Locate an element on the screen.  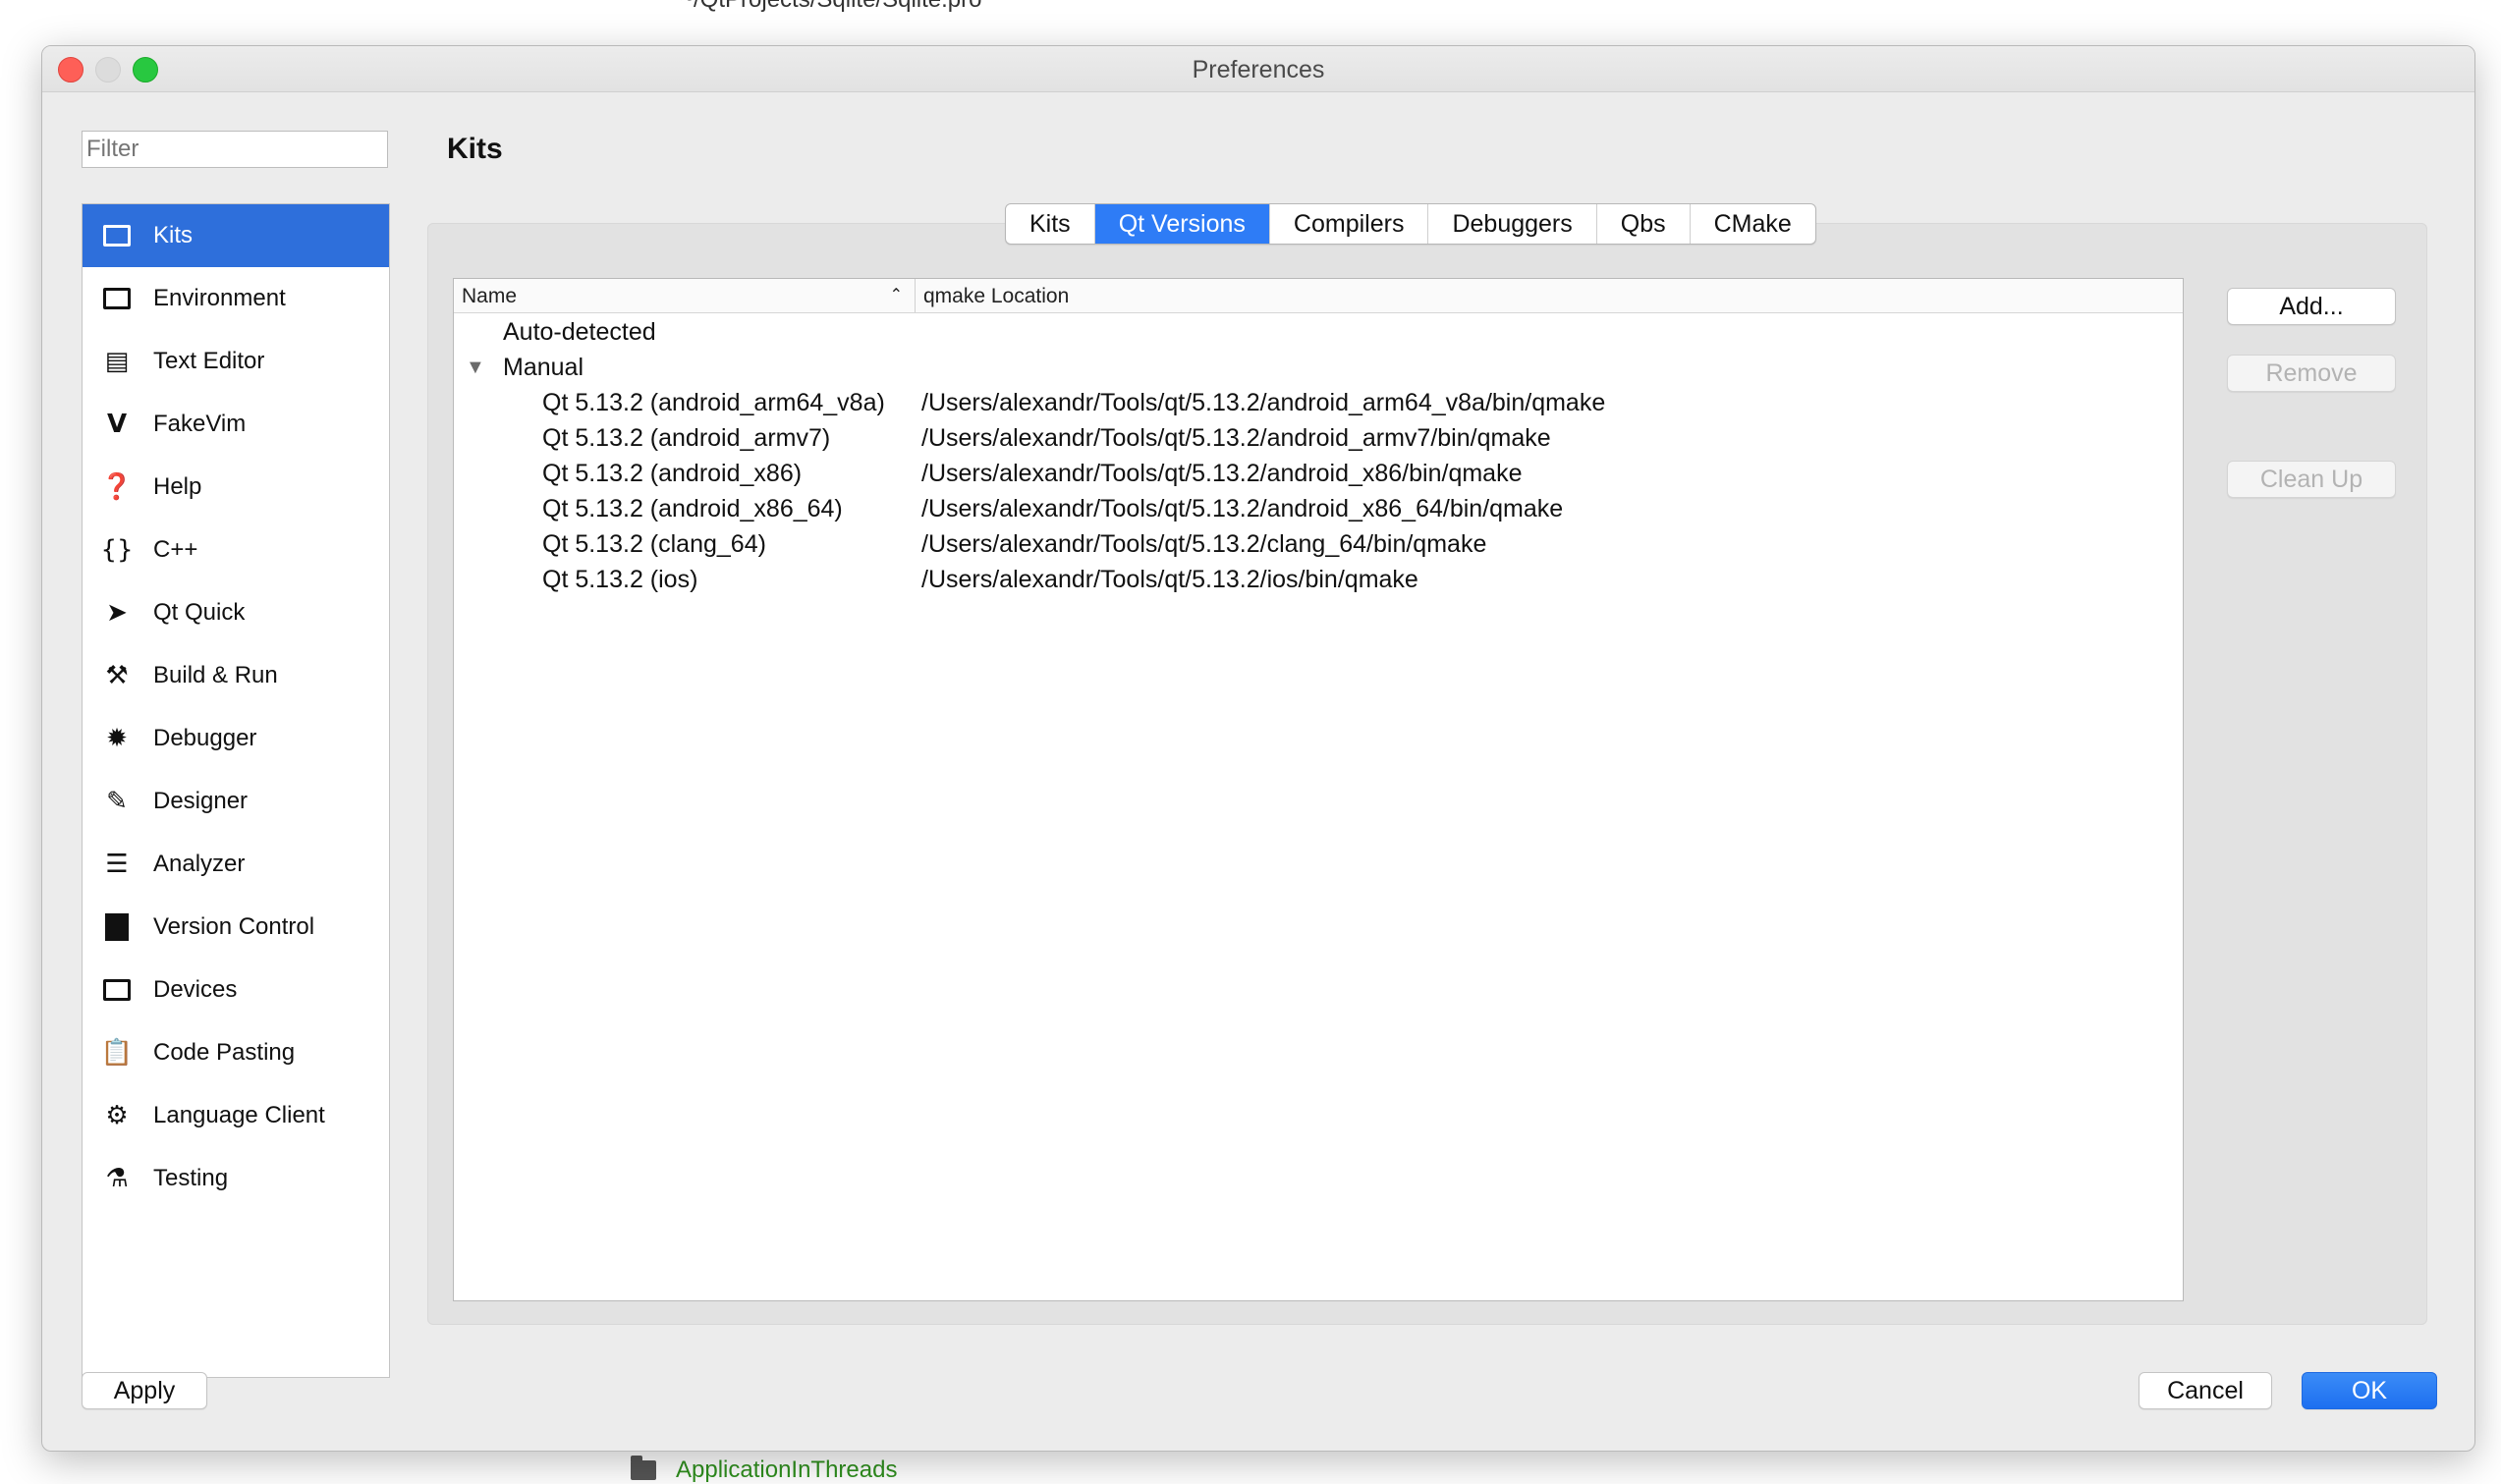
sidebar-item-environment: Environment is located at coordinates (236, 298).